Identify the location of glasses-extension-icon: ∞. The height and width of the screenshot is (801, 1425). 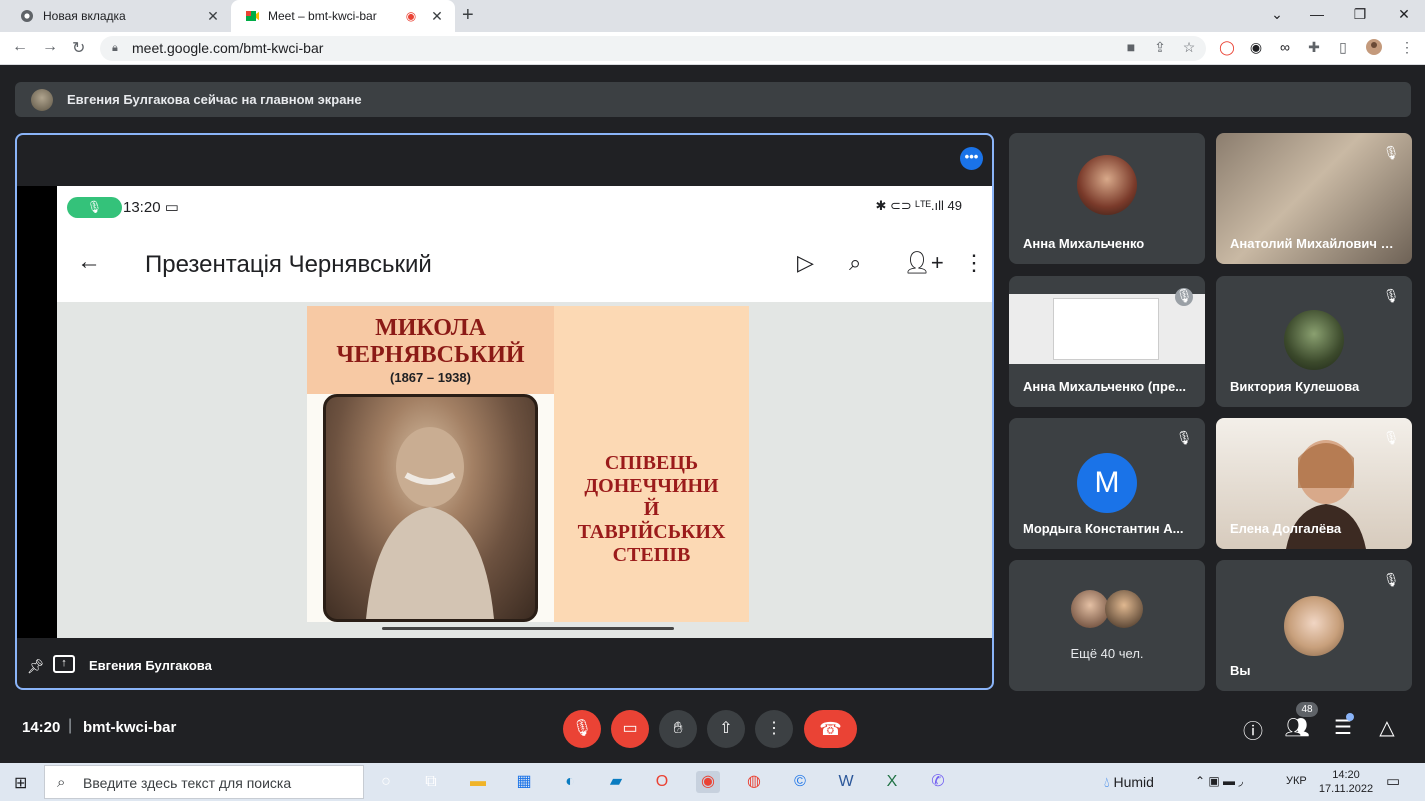
(1285, 47).